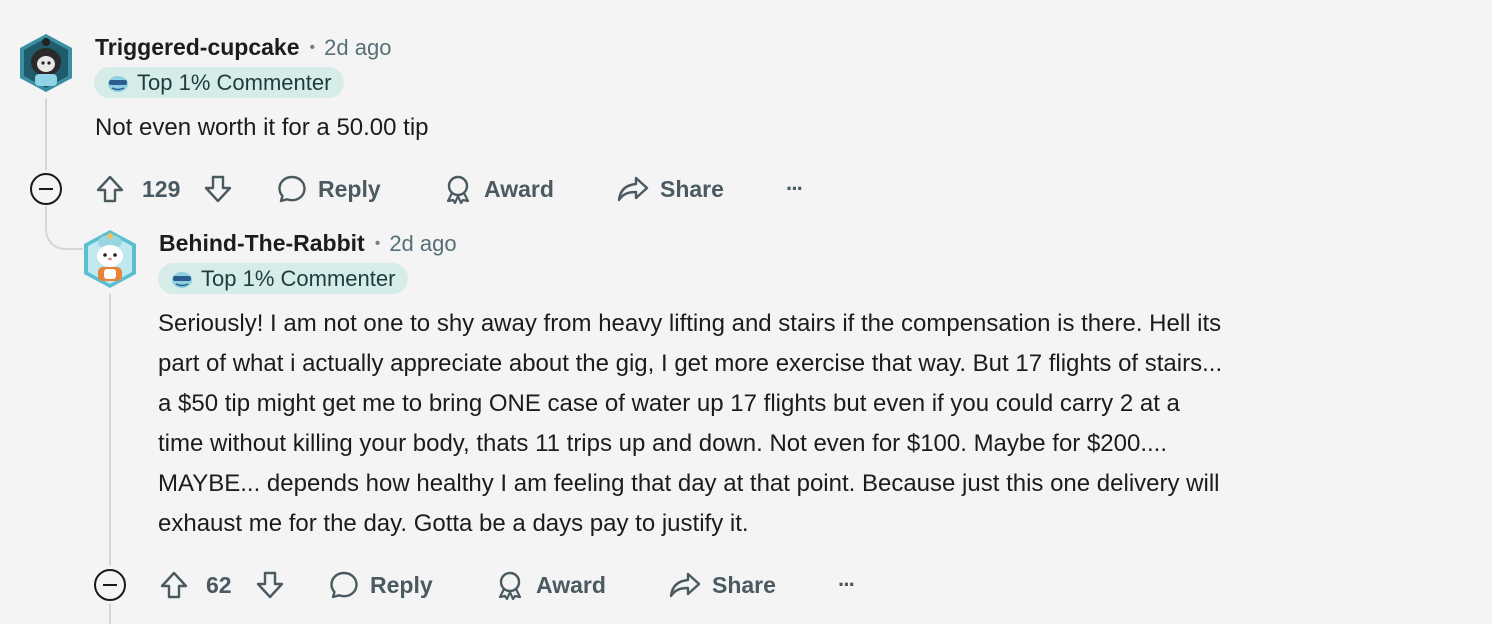 The height and width of the screenshot is (624, 1492). I want to click on username: Triggered-cupcake, so click(197, 47).